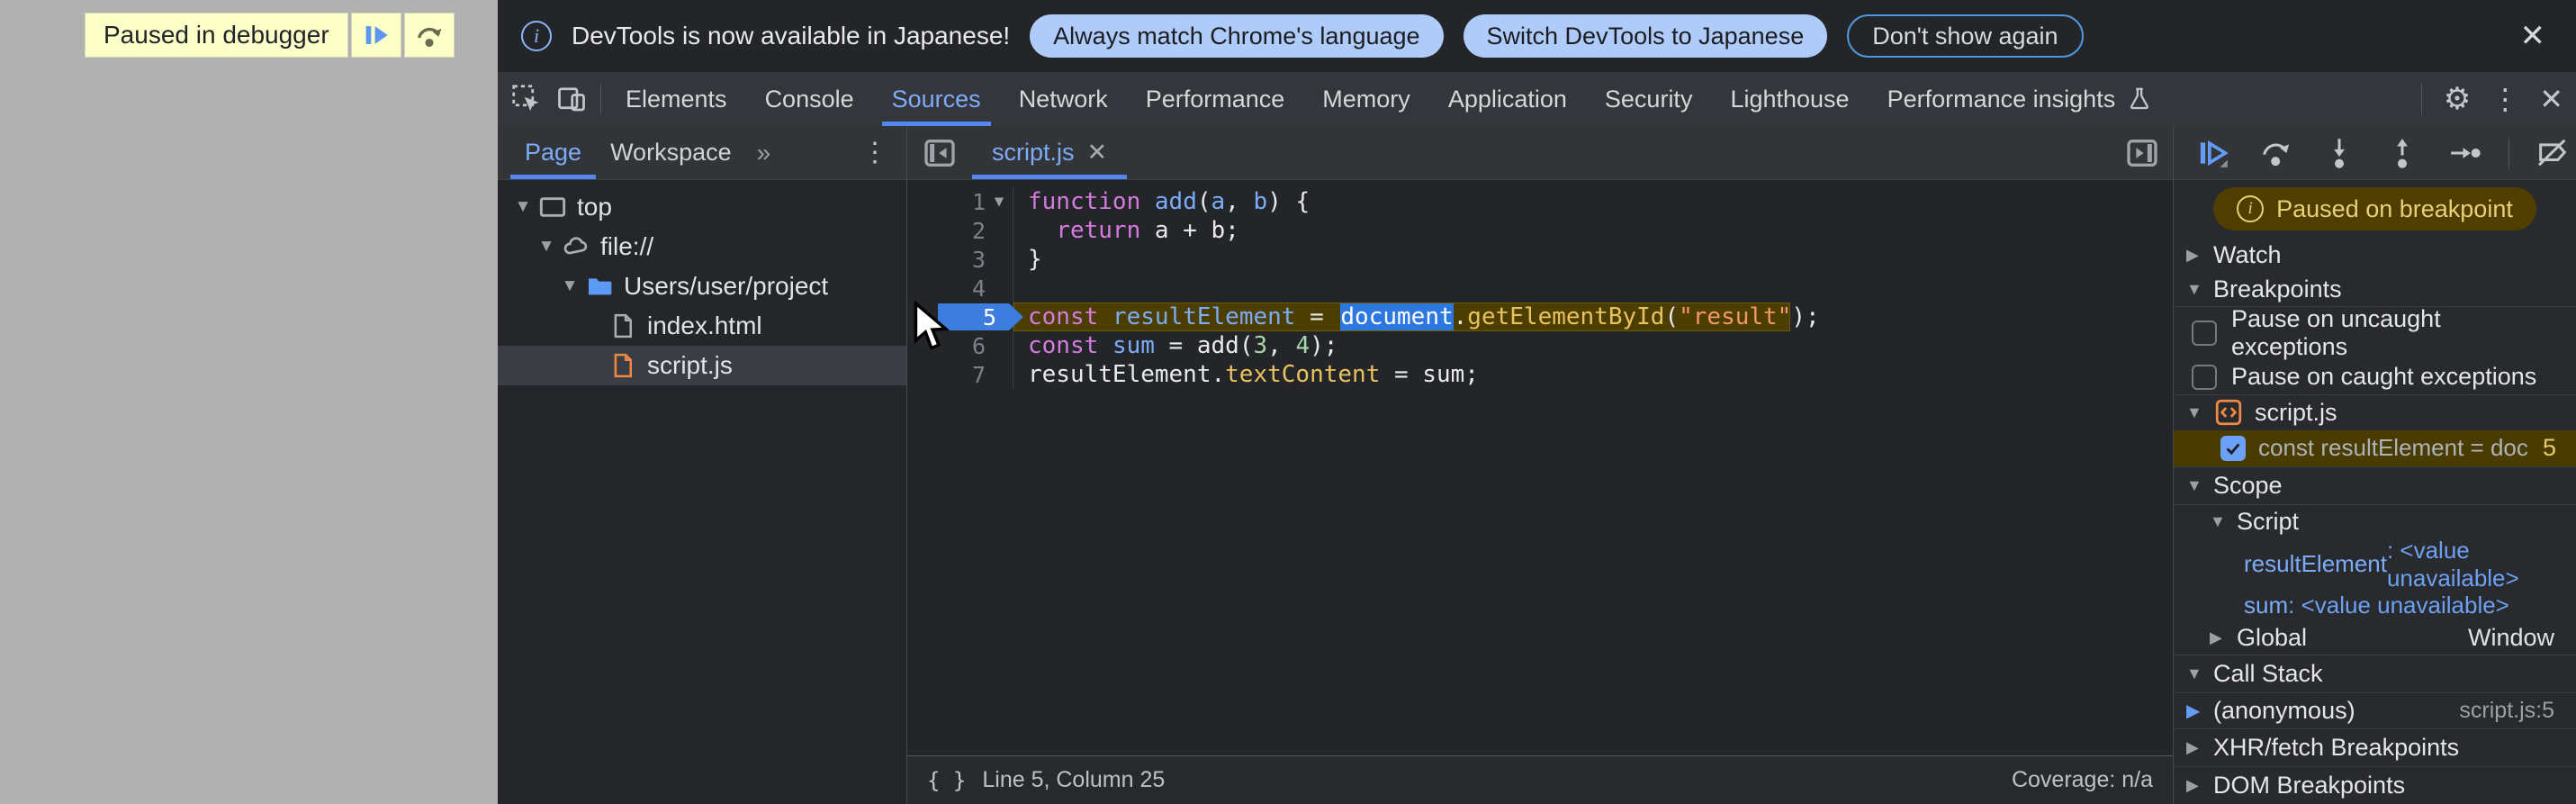 The width and height of the screenshot is (2576, 804). What do you see at coordinates (875, 152) in the screenshot?
I see `navigator-kebab-icon: ⋮` at bounding box center [875, 152].